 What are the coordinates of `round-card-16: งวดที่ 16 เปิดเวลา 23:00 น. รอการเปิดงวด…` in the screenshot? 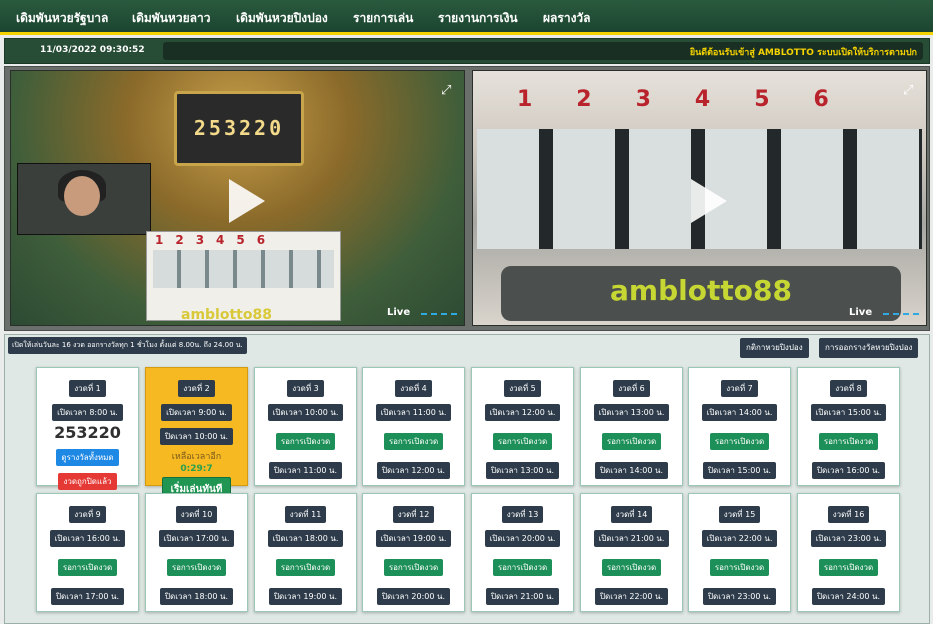 It's located at (848, 552).